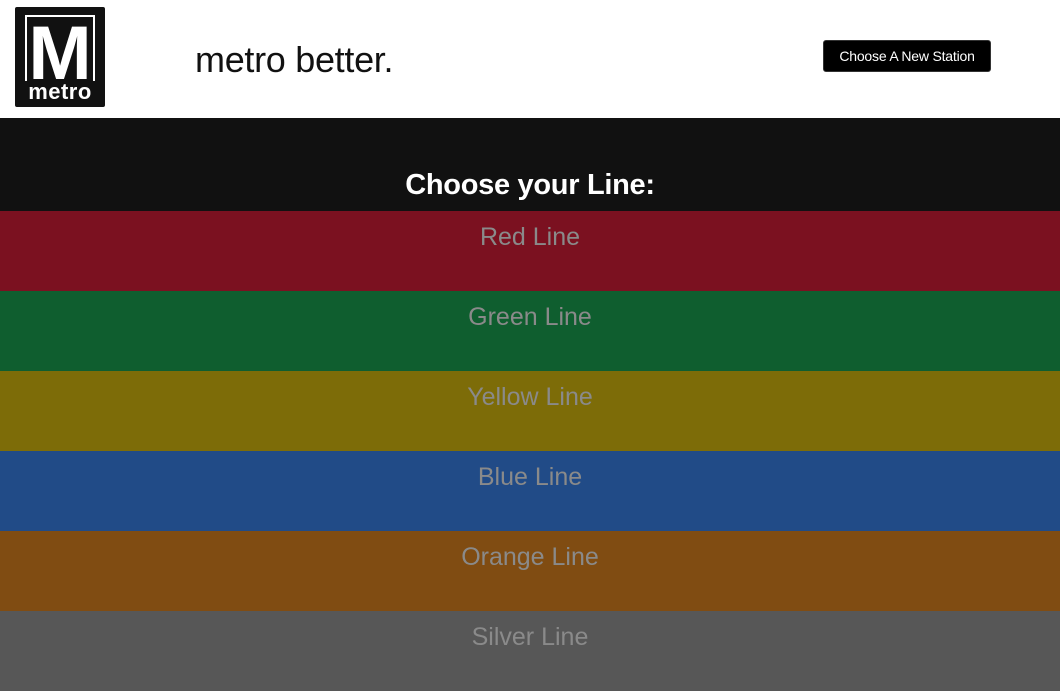 This screenshot has height=691, width=1060. I want to click on line-blue: Blue Line, so click(530, 491).